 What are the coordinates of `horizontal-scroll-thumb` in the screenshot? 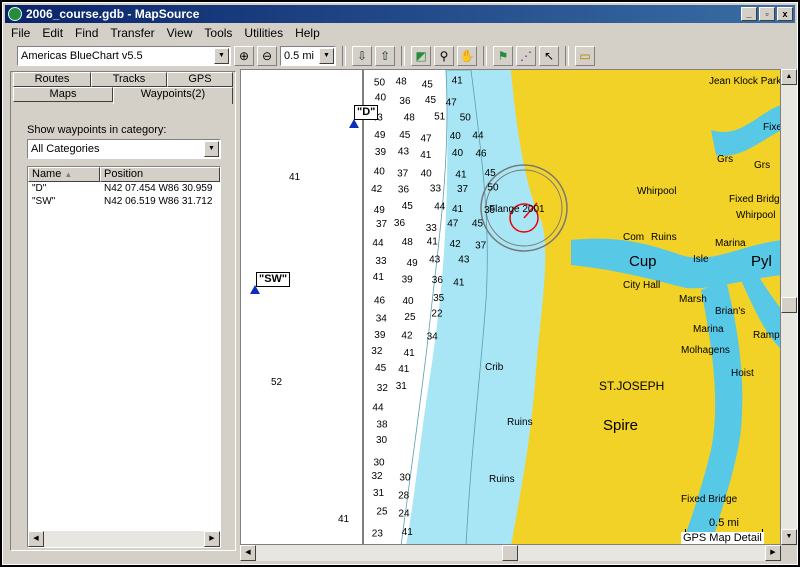 It's located at (510, 553).